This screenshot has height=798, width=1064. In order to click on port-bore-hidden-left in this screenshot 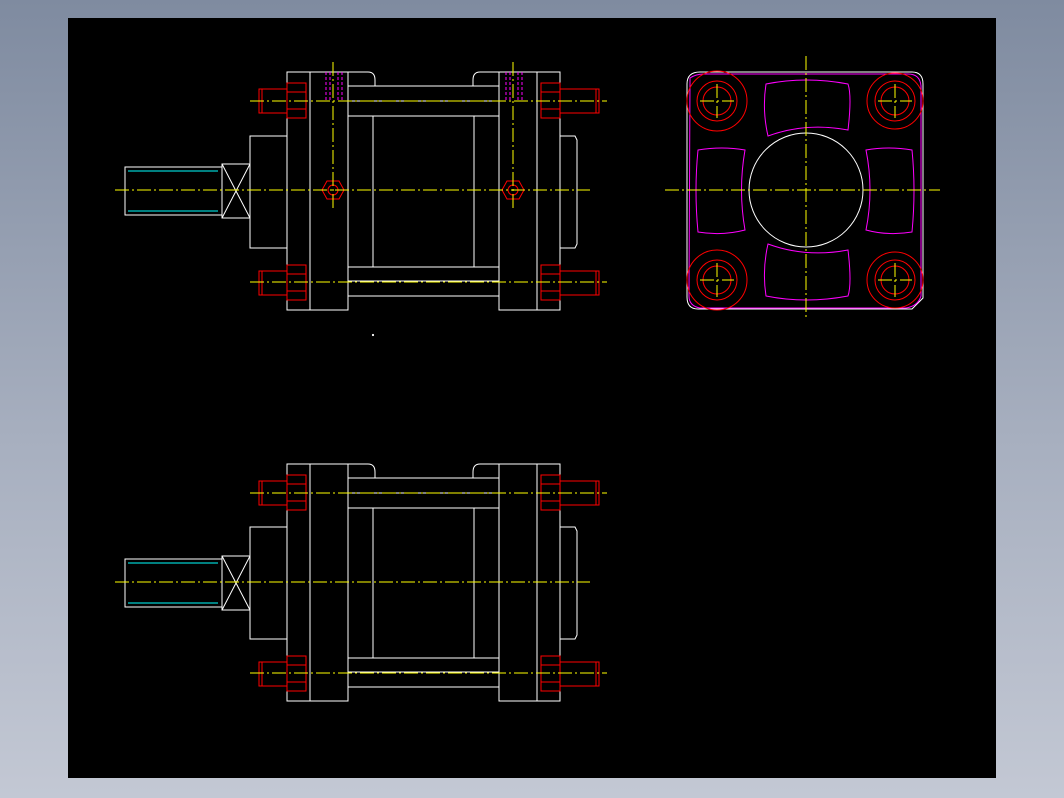, I will do `click(334, 86)`.